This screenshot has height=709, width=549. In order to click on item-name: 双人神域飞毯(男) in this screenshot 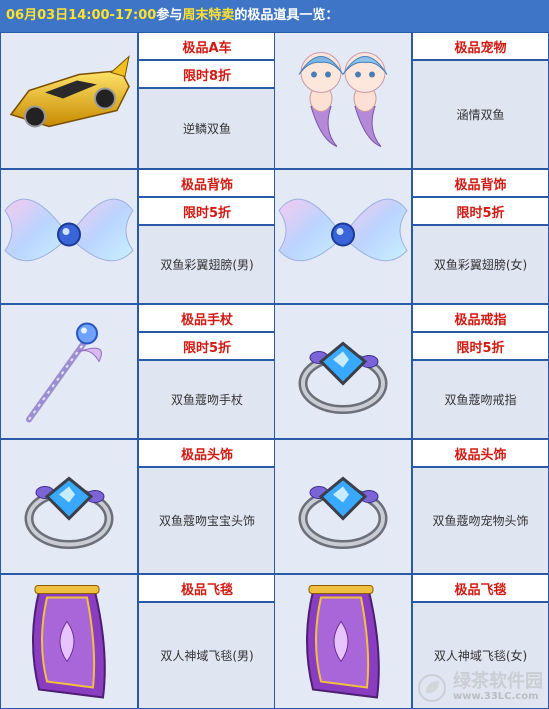, I will do `click(207, 655)`.